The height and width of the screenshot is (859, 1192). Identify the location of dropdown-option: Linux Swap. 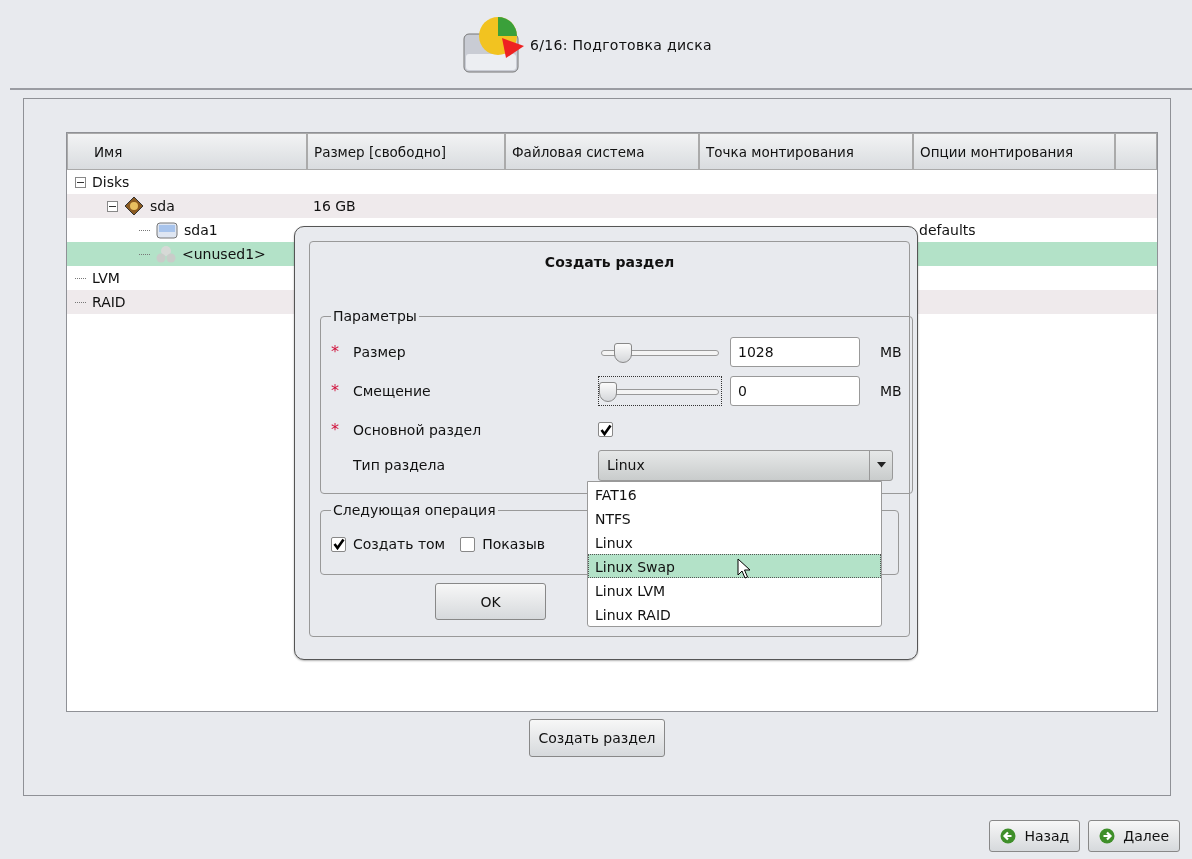
(734, 566).